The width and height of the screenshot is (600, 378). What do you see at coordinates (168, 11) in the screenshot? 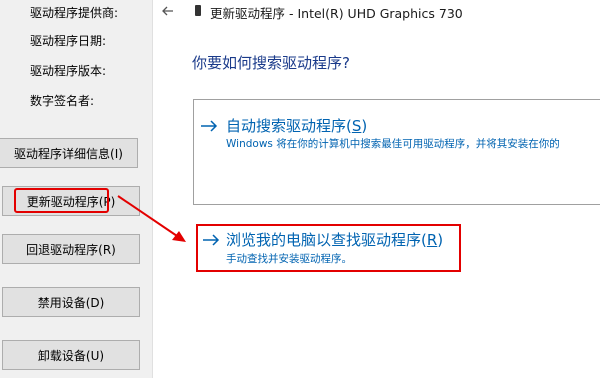
I see `back-arrow-icon` at bounding box center [168, 11].